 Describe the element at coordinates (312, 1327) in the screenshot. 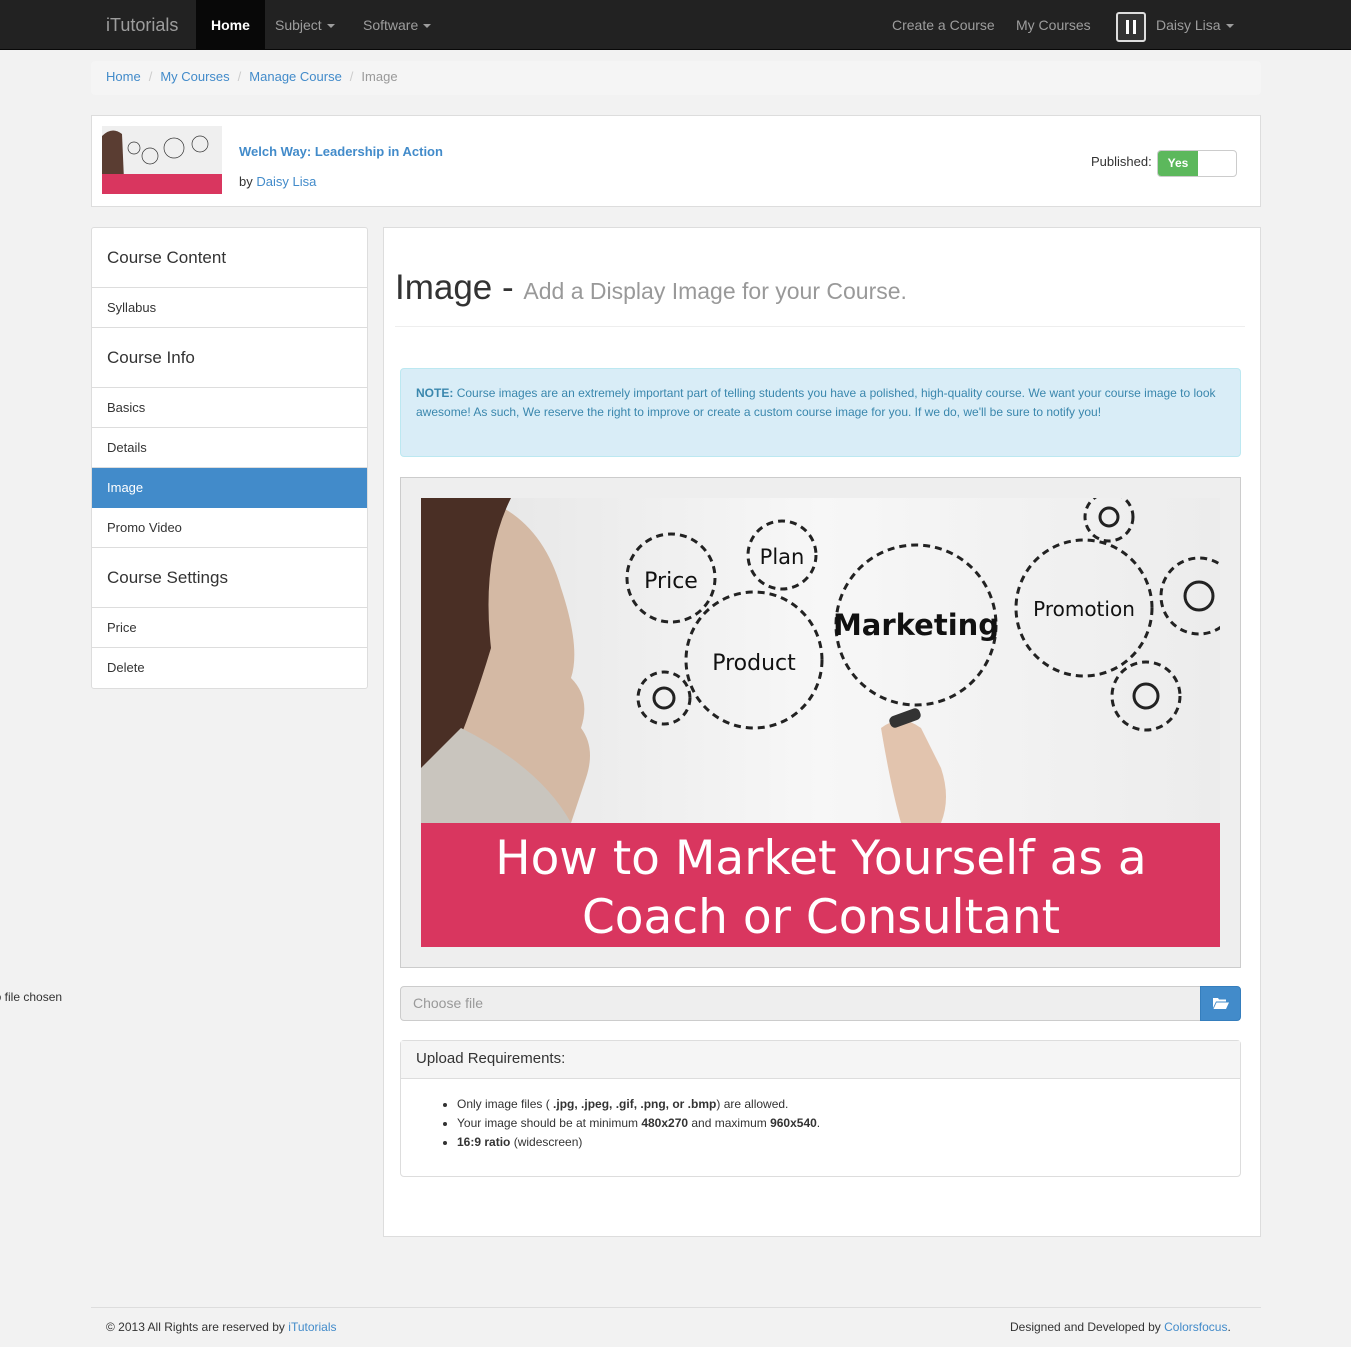

I see `footer-itutorials-link: iTutorials` at that location.